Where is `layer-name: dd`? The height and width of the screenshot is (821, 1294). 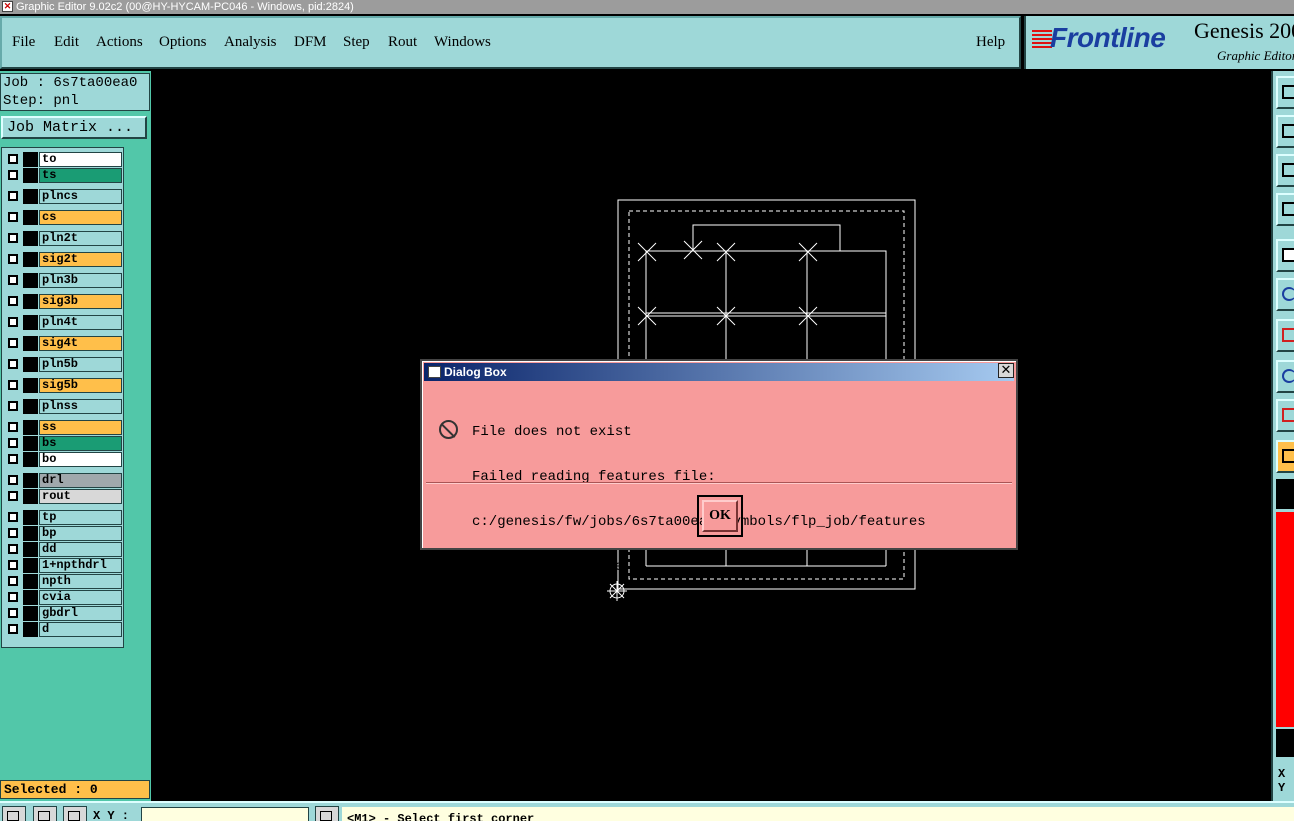 layer-name: dd is located at coordinates (80, 549).